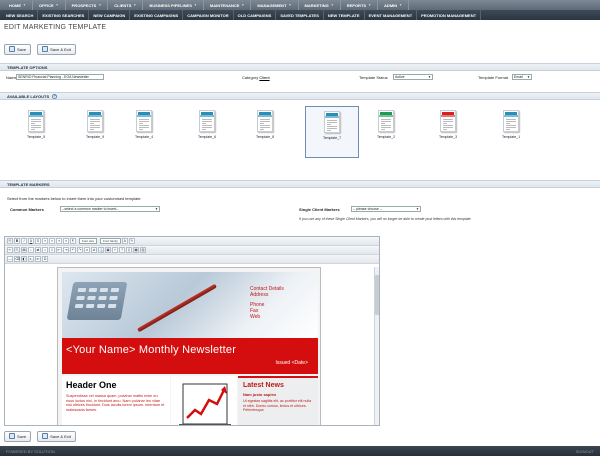  Describe the element at coordinates (38, 250) in the screenshot. I see `replace-icon: ⇄` at that location.